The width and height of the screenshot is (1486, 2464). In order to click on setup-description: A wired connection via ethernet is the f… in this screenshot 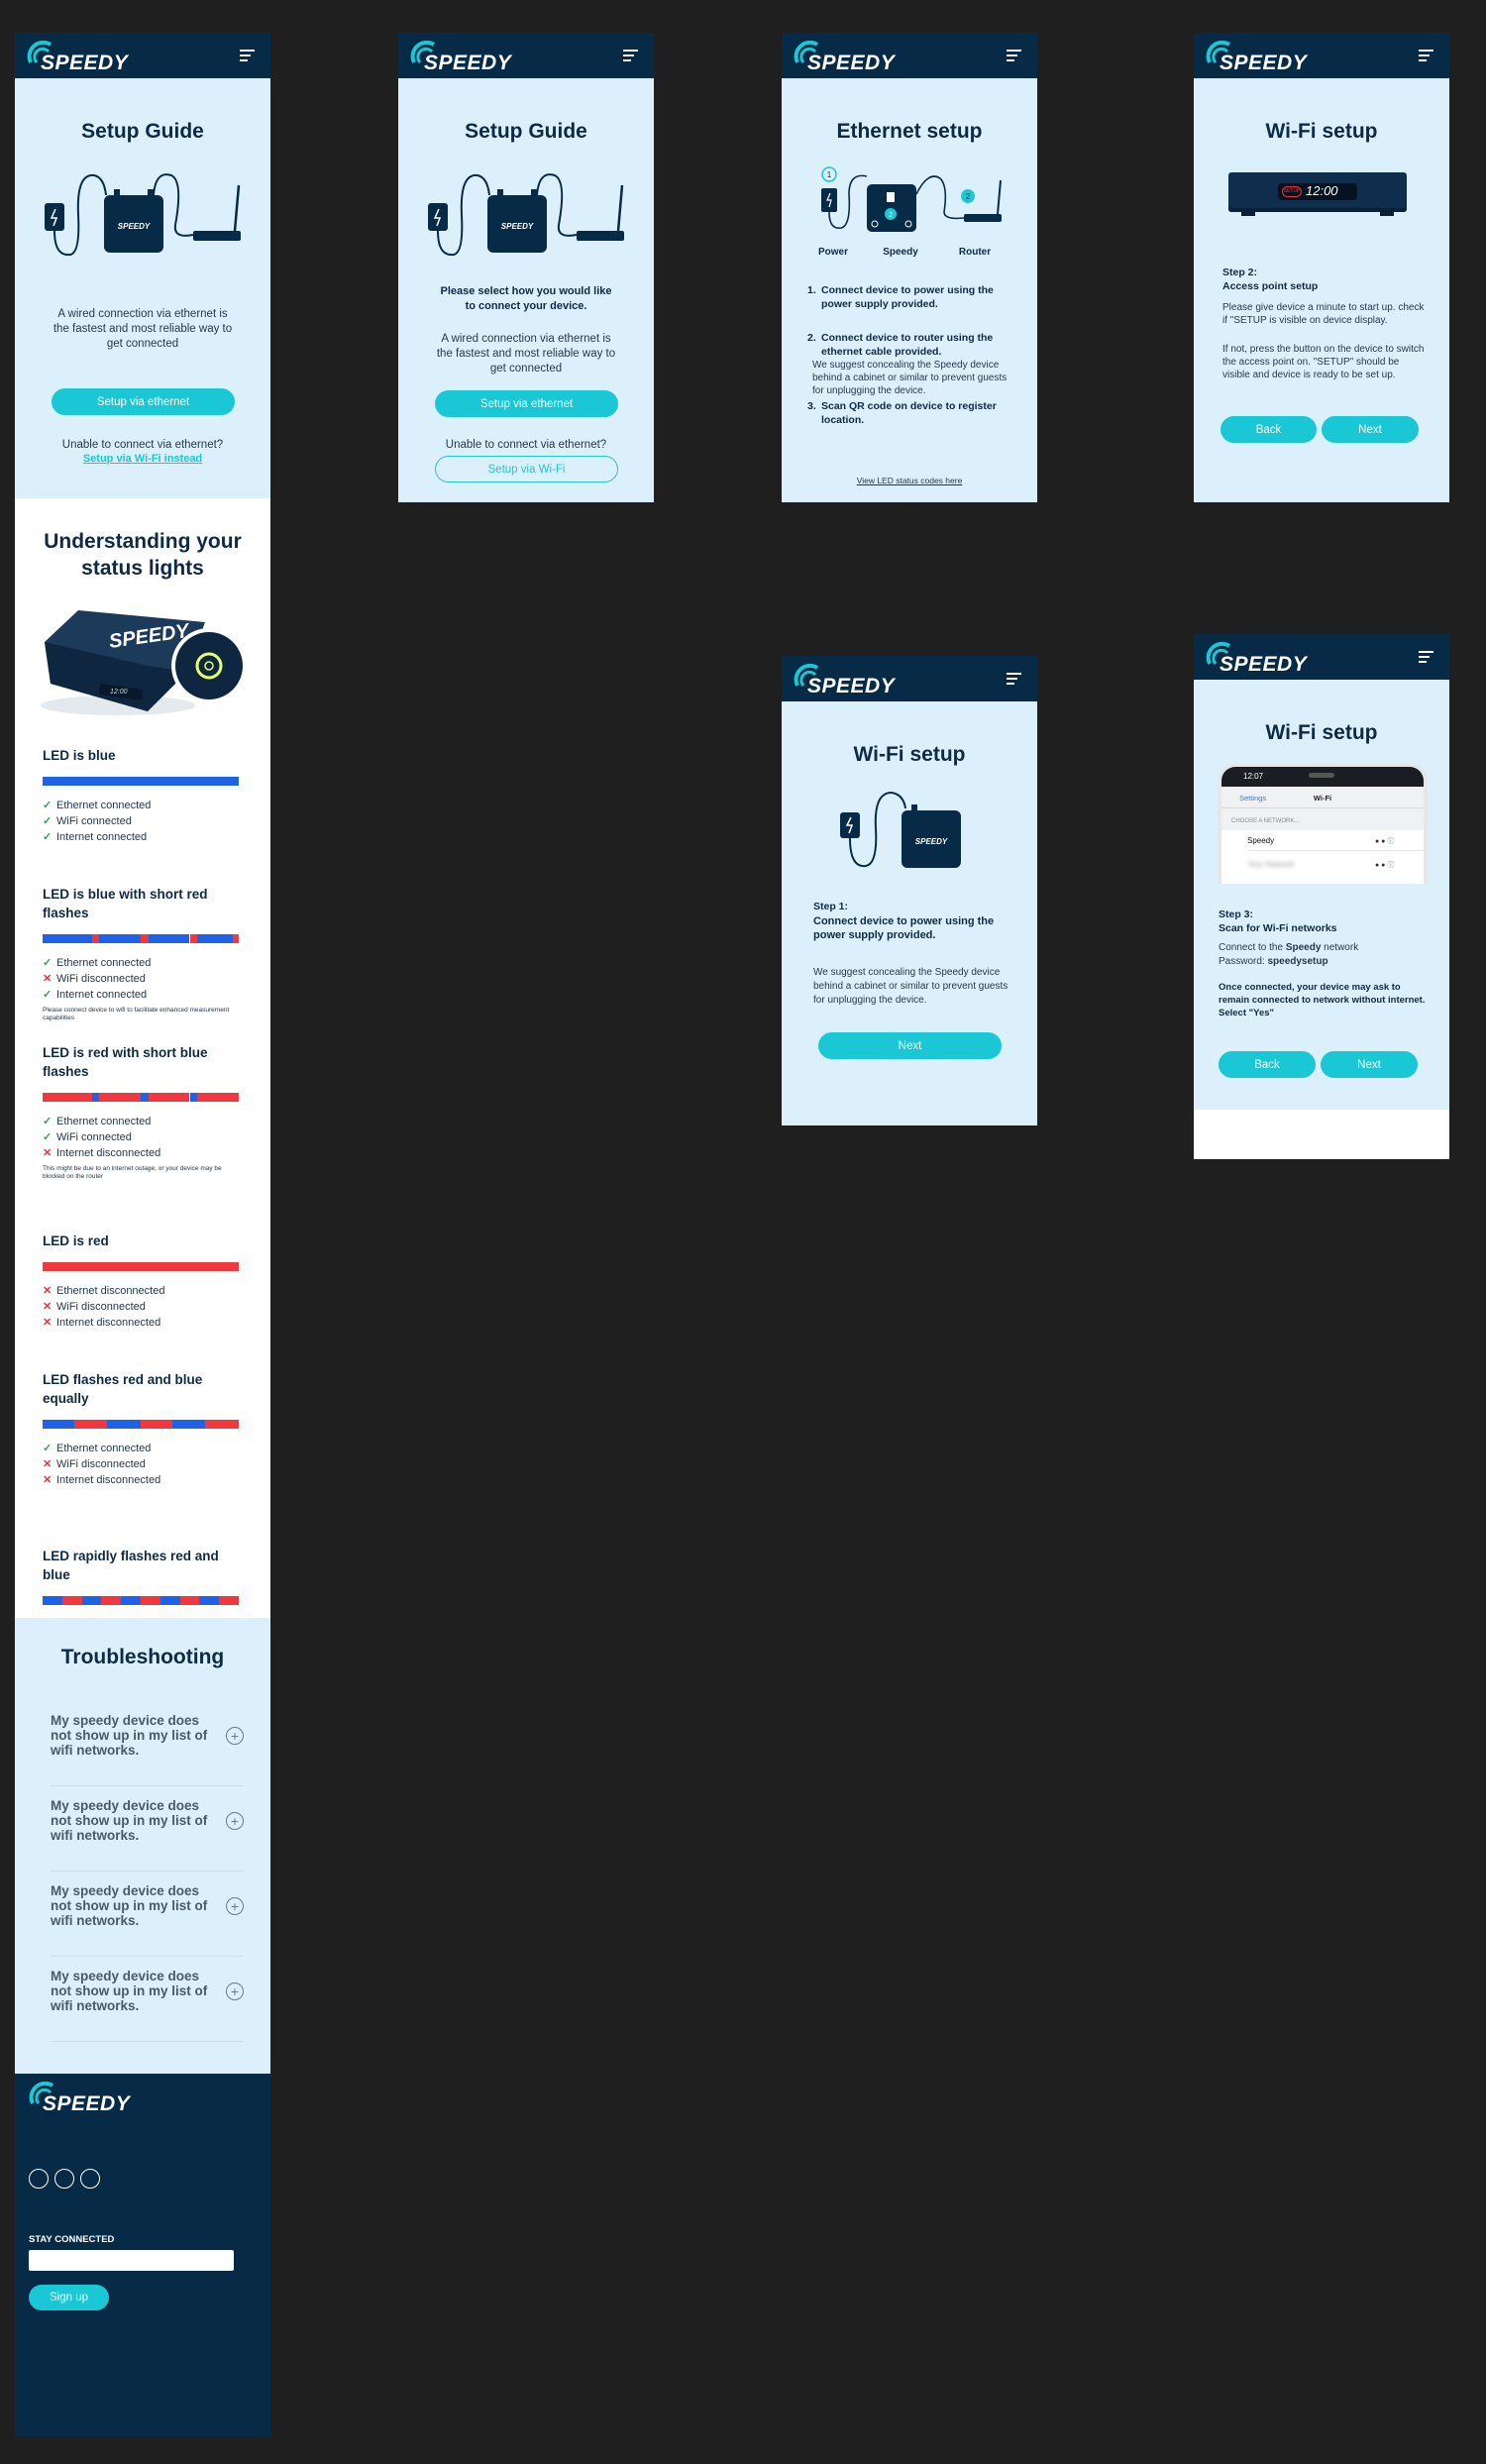, I will do `click(143, 329)`.